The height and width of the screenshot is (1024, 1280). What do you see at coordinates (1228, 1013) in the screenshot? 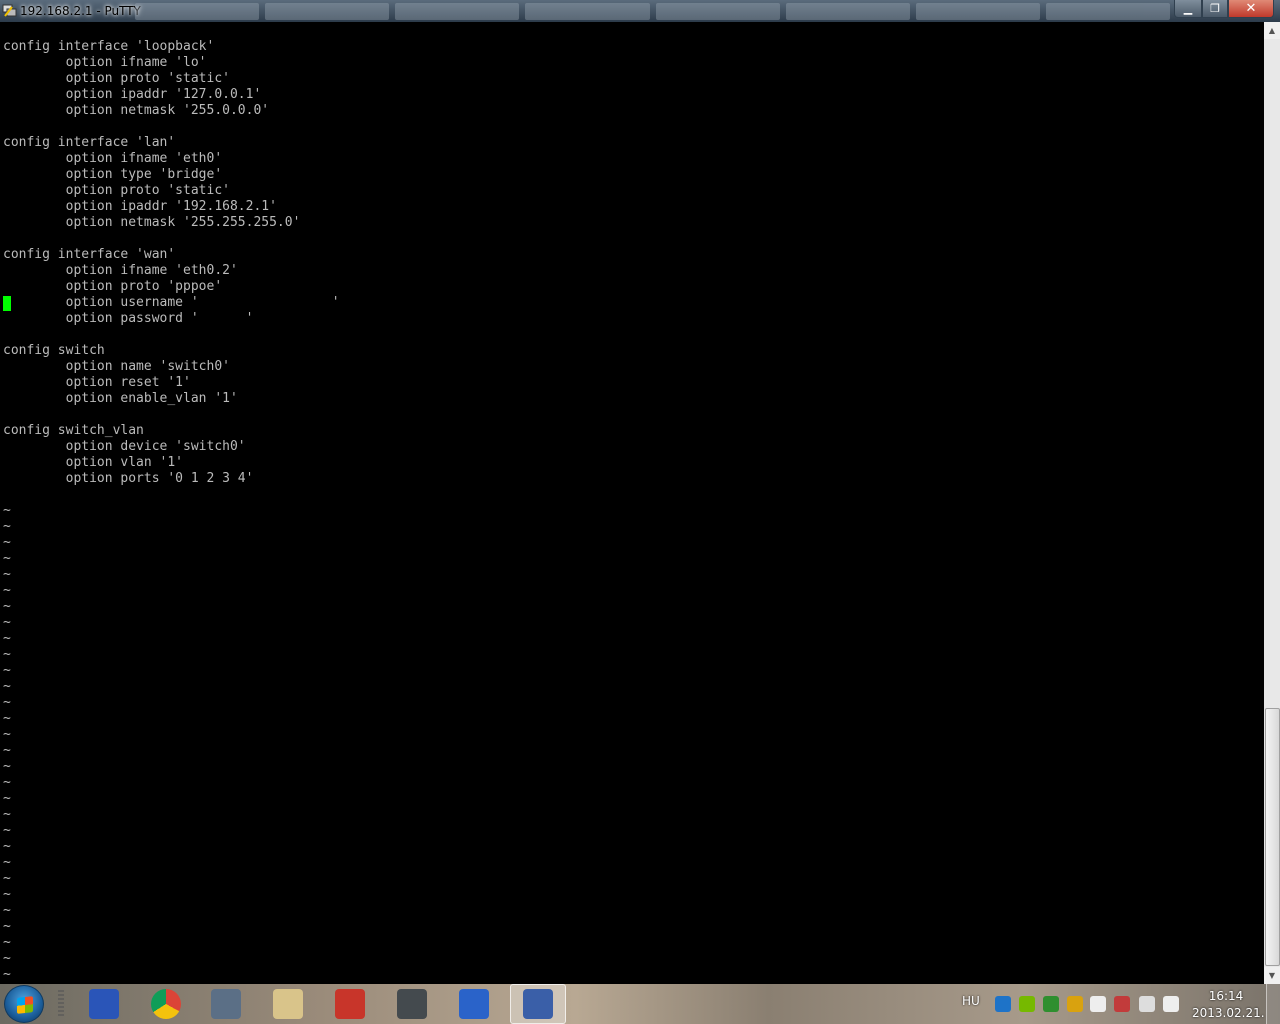
I see `clock-date: 2013.02.21.` at bounding box center [1228, 1013].